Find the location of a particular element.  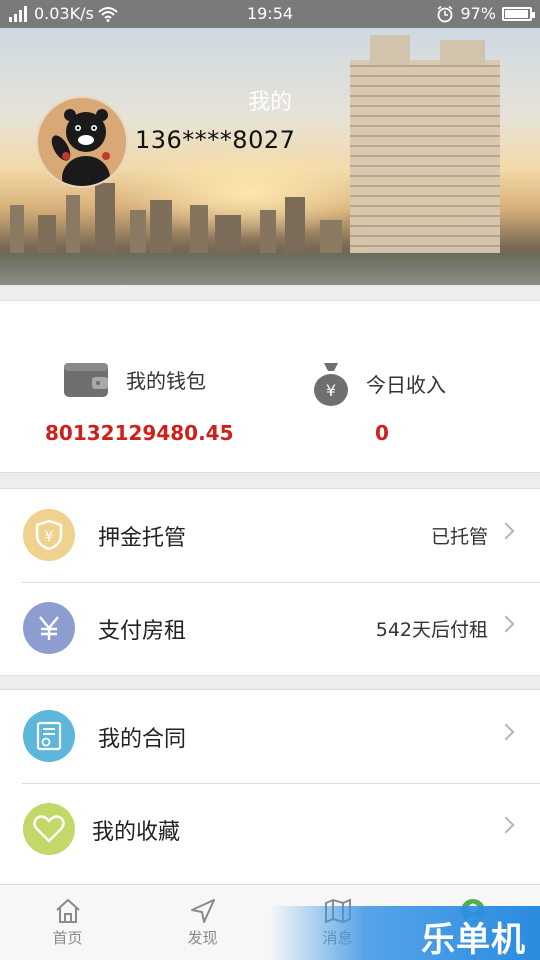

send-icon is located at coordinates (202, 911).